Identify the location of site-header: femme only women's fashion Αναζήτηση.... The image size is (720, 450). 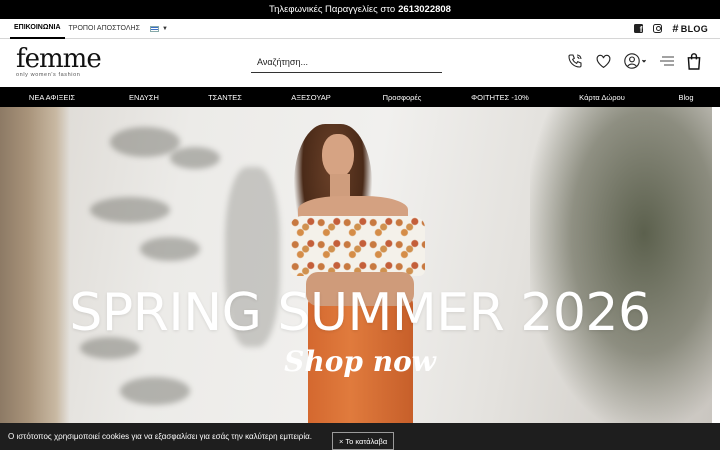
(360, 63).